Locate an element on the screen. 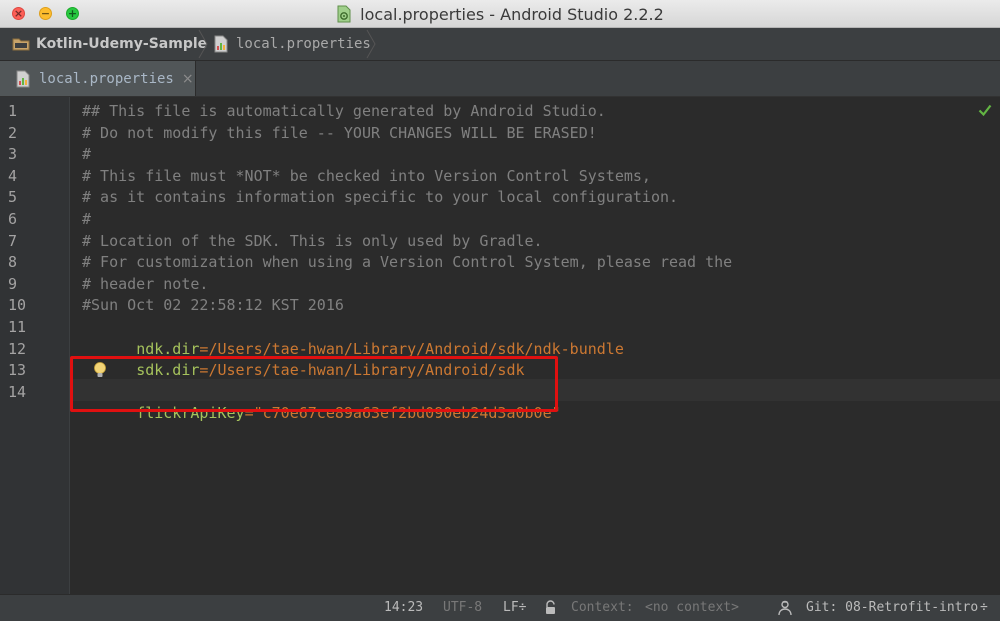 The image size is (1000, 621). line-number: 8 is located at coordinates (13, 262).